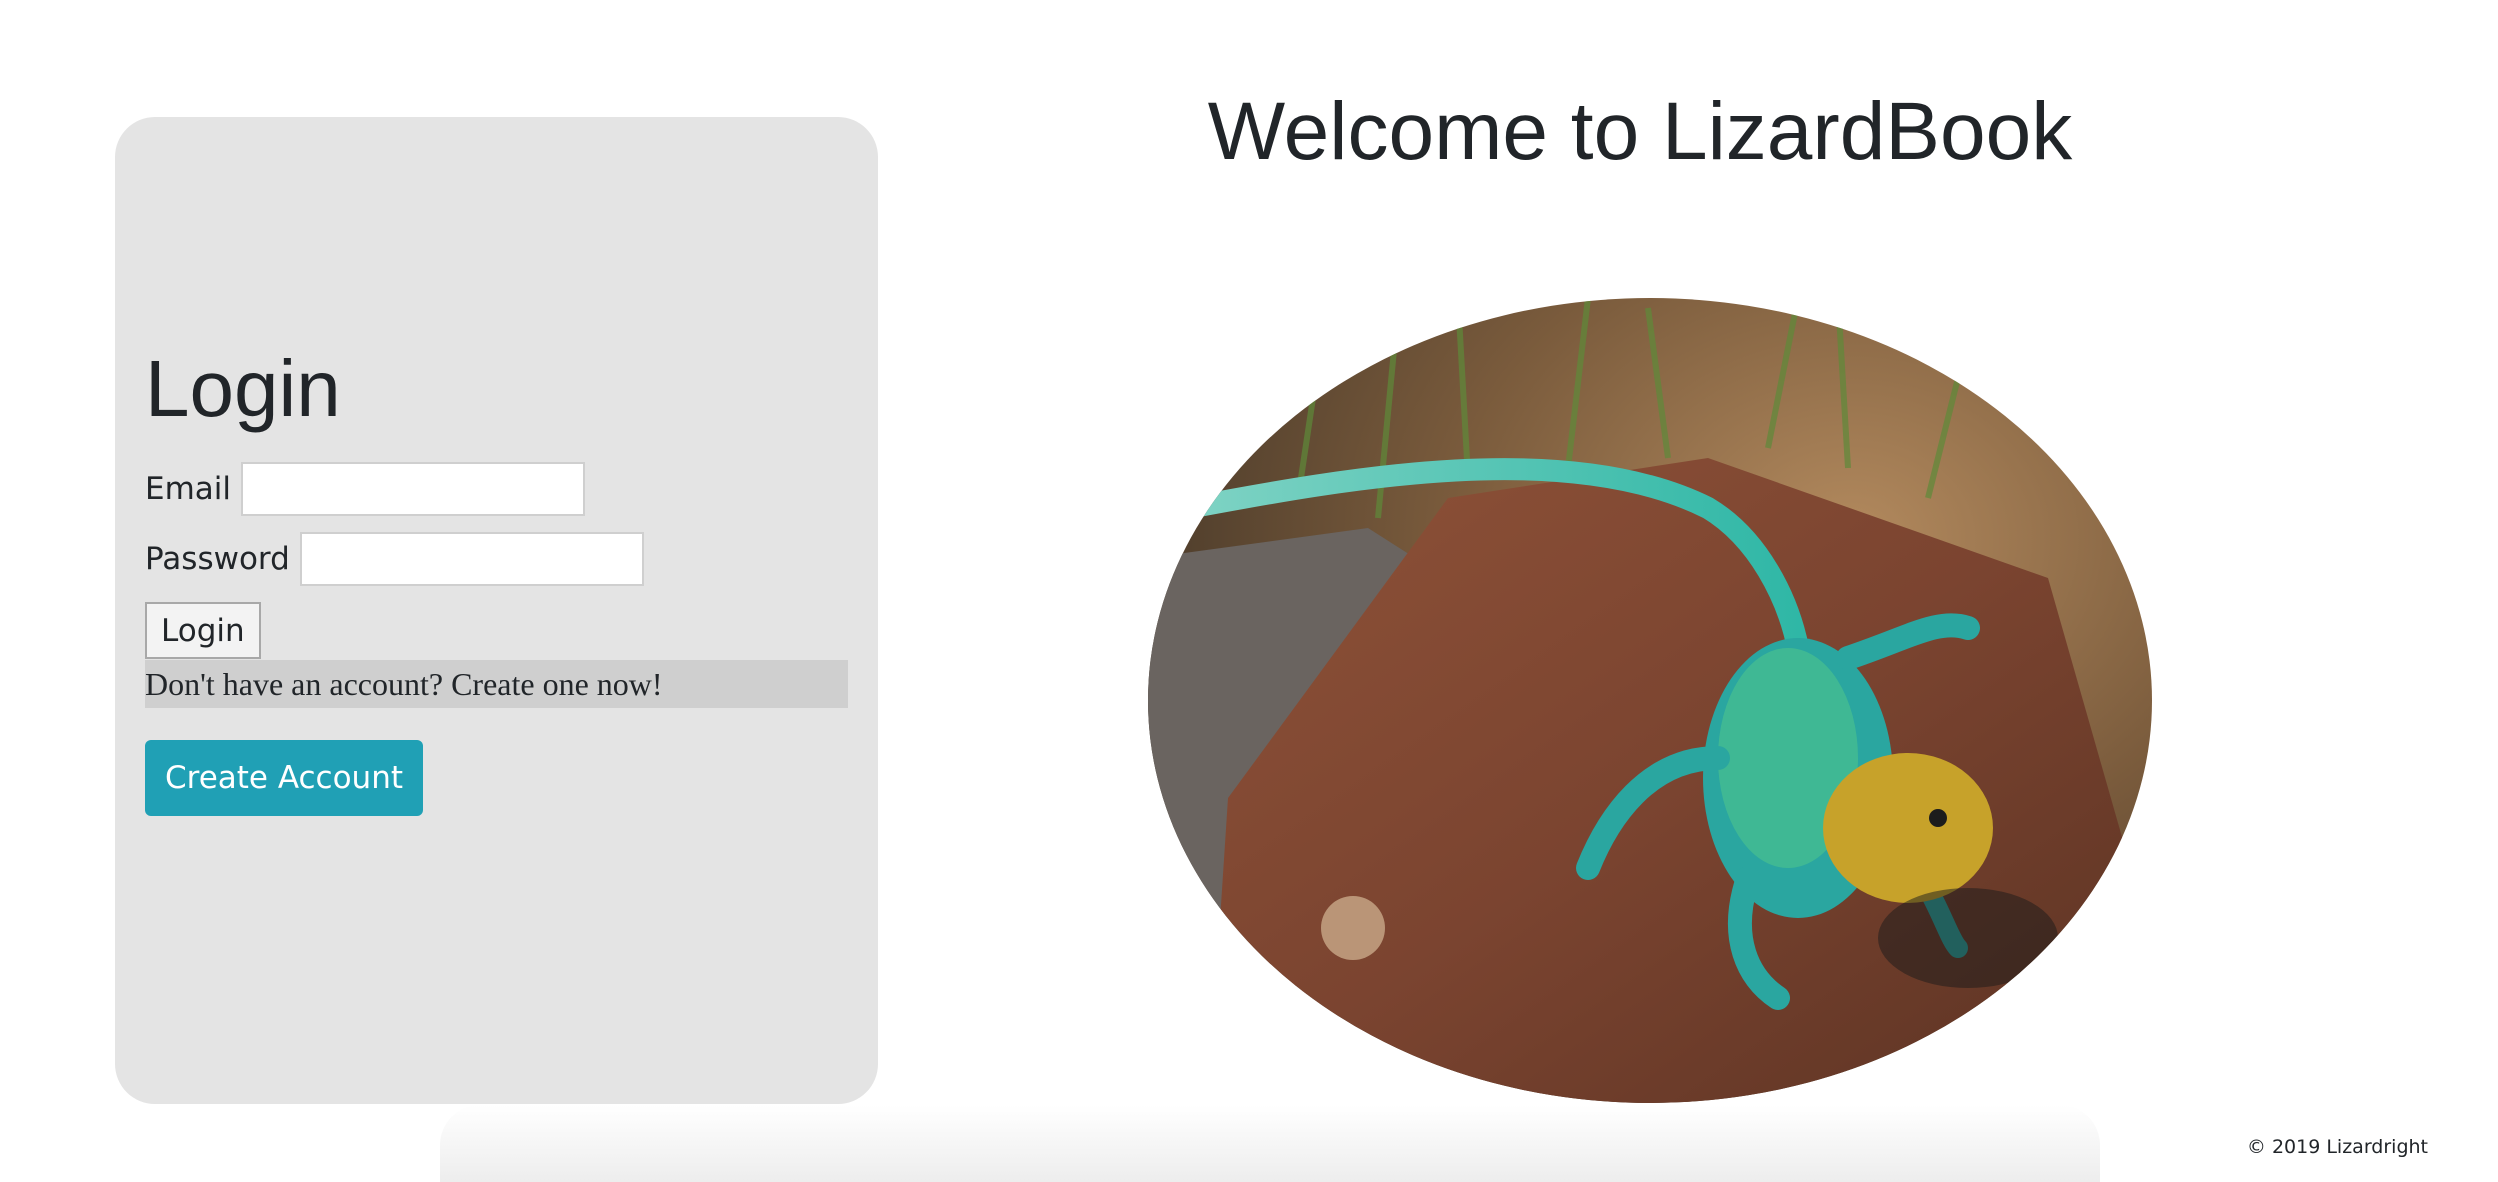 This screenshot has width=2498, height=1182. Describe the element at coordinates (413, 489) in the screenshot. I see `email-field` at that location.